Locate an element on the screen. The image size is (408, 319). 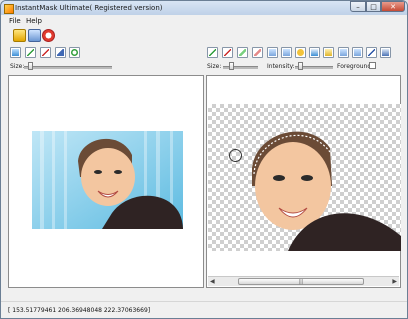
menu-bar: File Help is located at coordinates (204, 20).